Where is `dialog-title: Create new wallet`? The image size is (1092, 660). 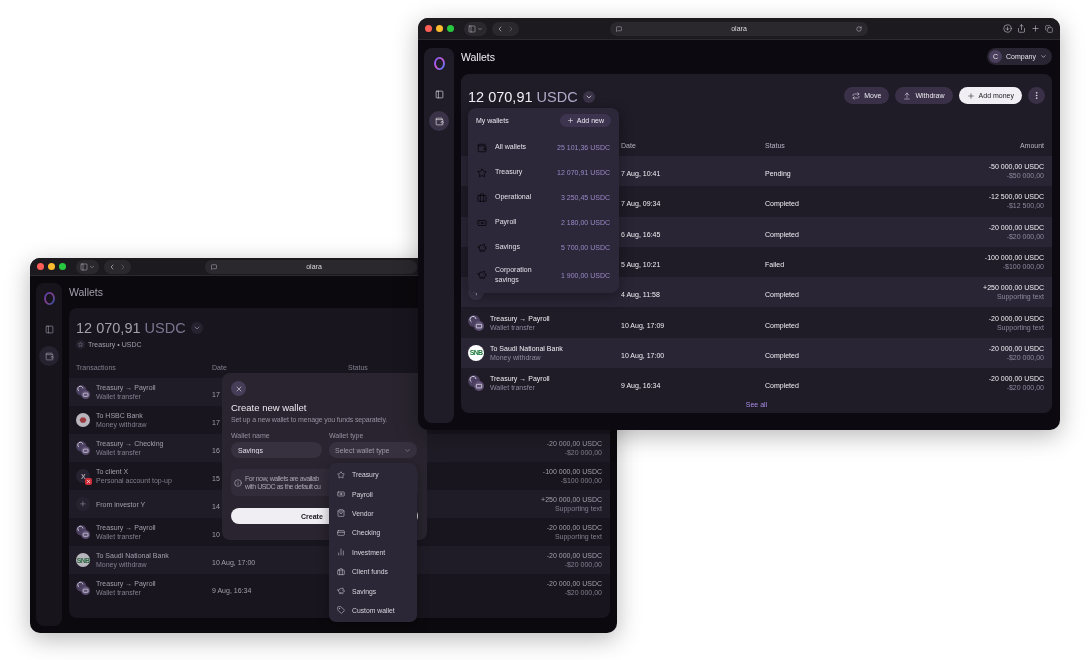
dialog-title: Create new wallet is located at coordinates (269, 407).